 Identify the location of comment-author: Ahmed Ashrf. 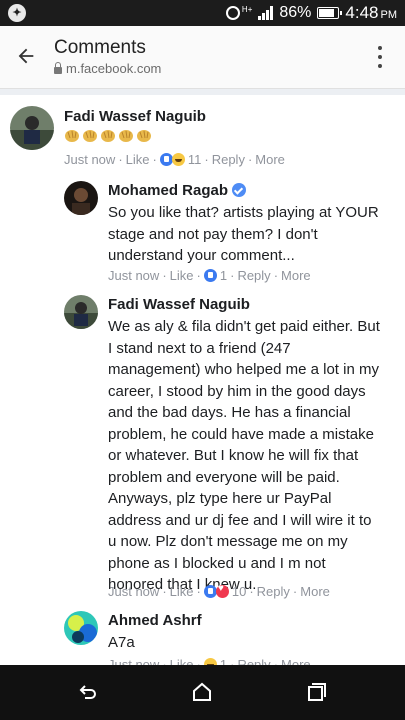
(155, 620).